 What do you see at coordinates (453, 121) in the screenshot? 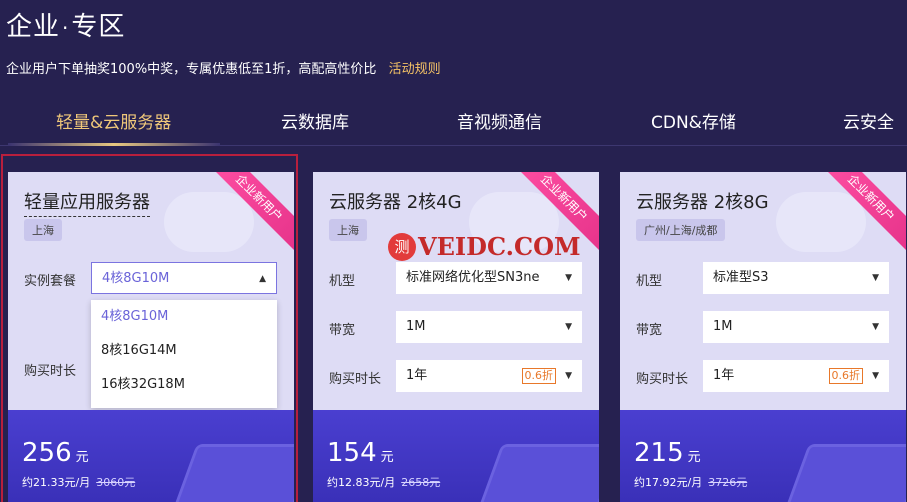
I see `category-tabs: 轻量&云服务器 云数据库 音视频通信 CDN&存储 云安全` at bounding box center [453, 121].